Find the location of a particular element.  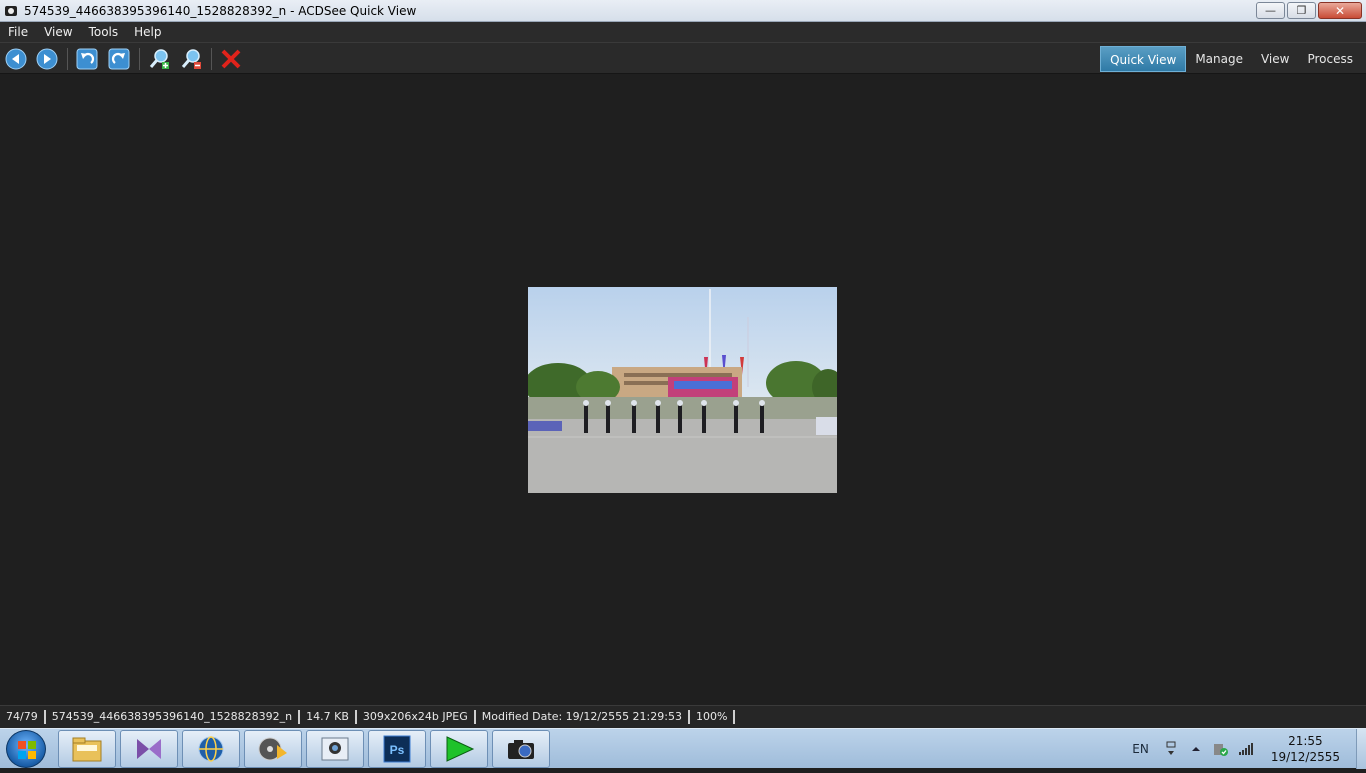

media-player-icon is located at coordinates (272, 749).